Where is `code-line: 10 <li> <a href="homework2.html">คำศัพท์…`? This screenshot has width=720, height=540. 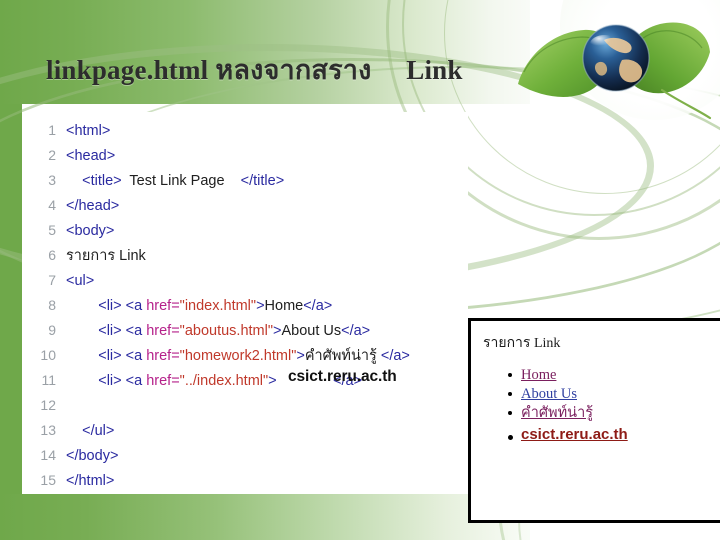
code-line: 10 <li> <a href="homework2.html">คำศัพท์… is located at coordinates (245, 355).